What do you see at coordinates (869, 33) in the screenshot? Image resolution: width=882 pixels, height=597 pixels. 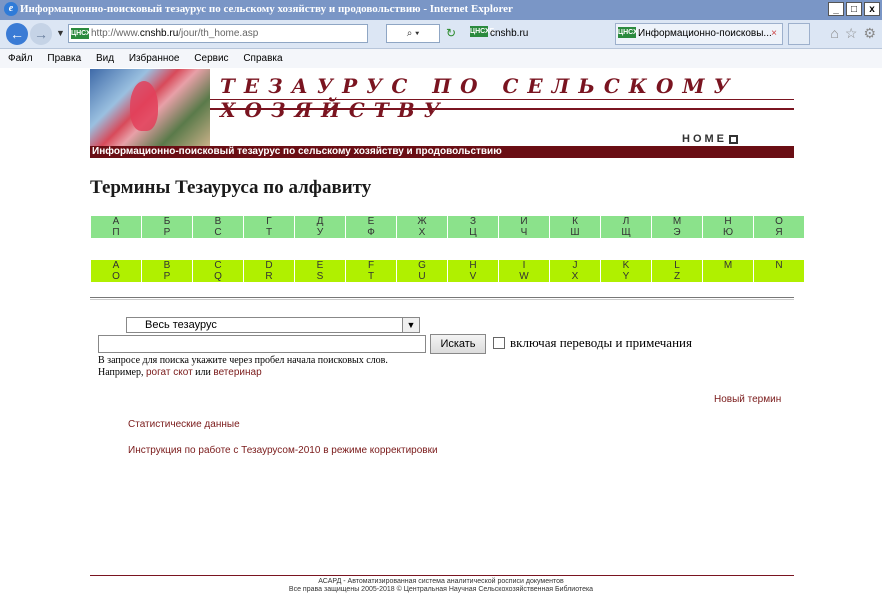 I see `settings-gear-icon: ⚙` at bounding box center [869, 33].